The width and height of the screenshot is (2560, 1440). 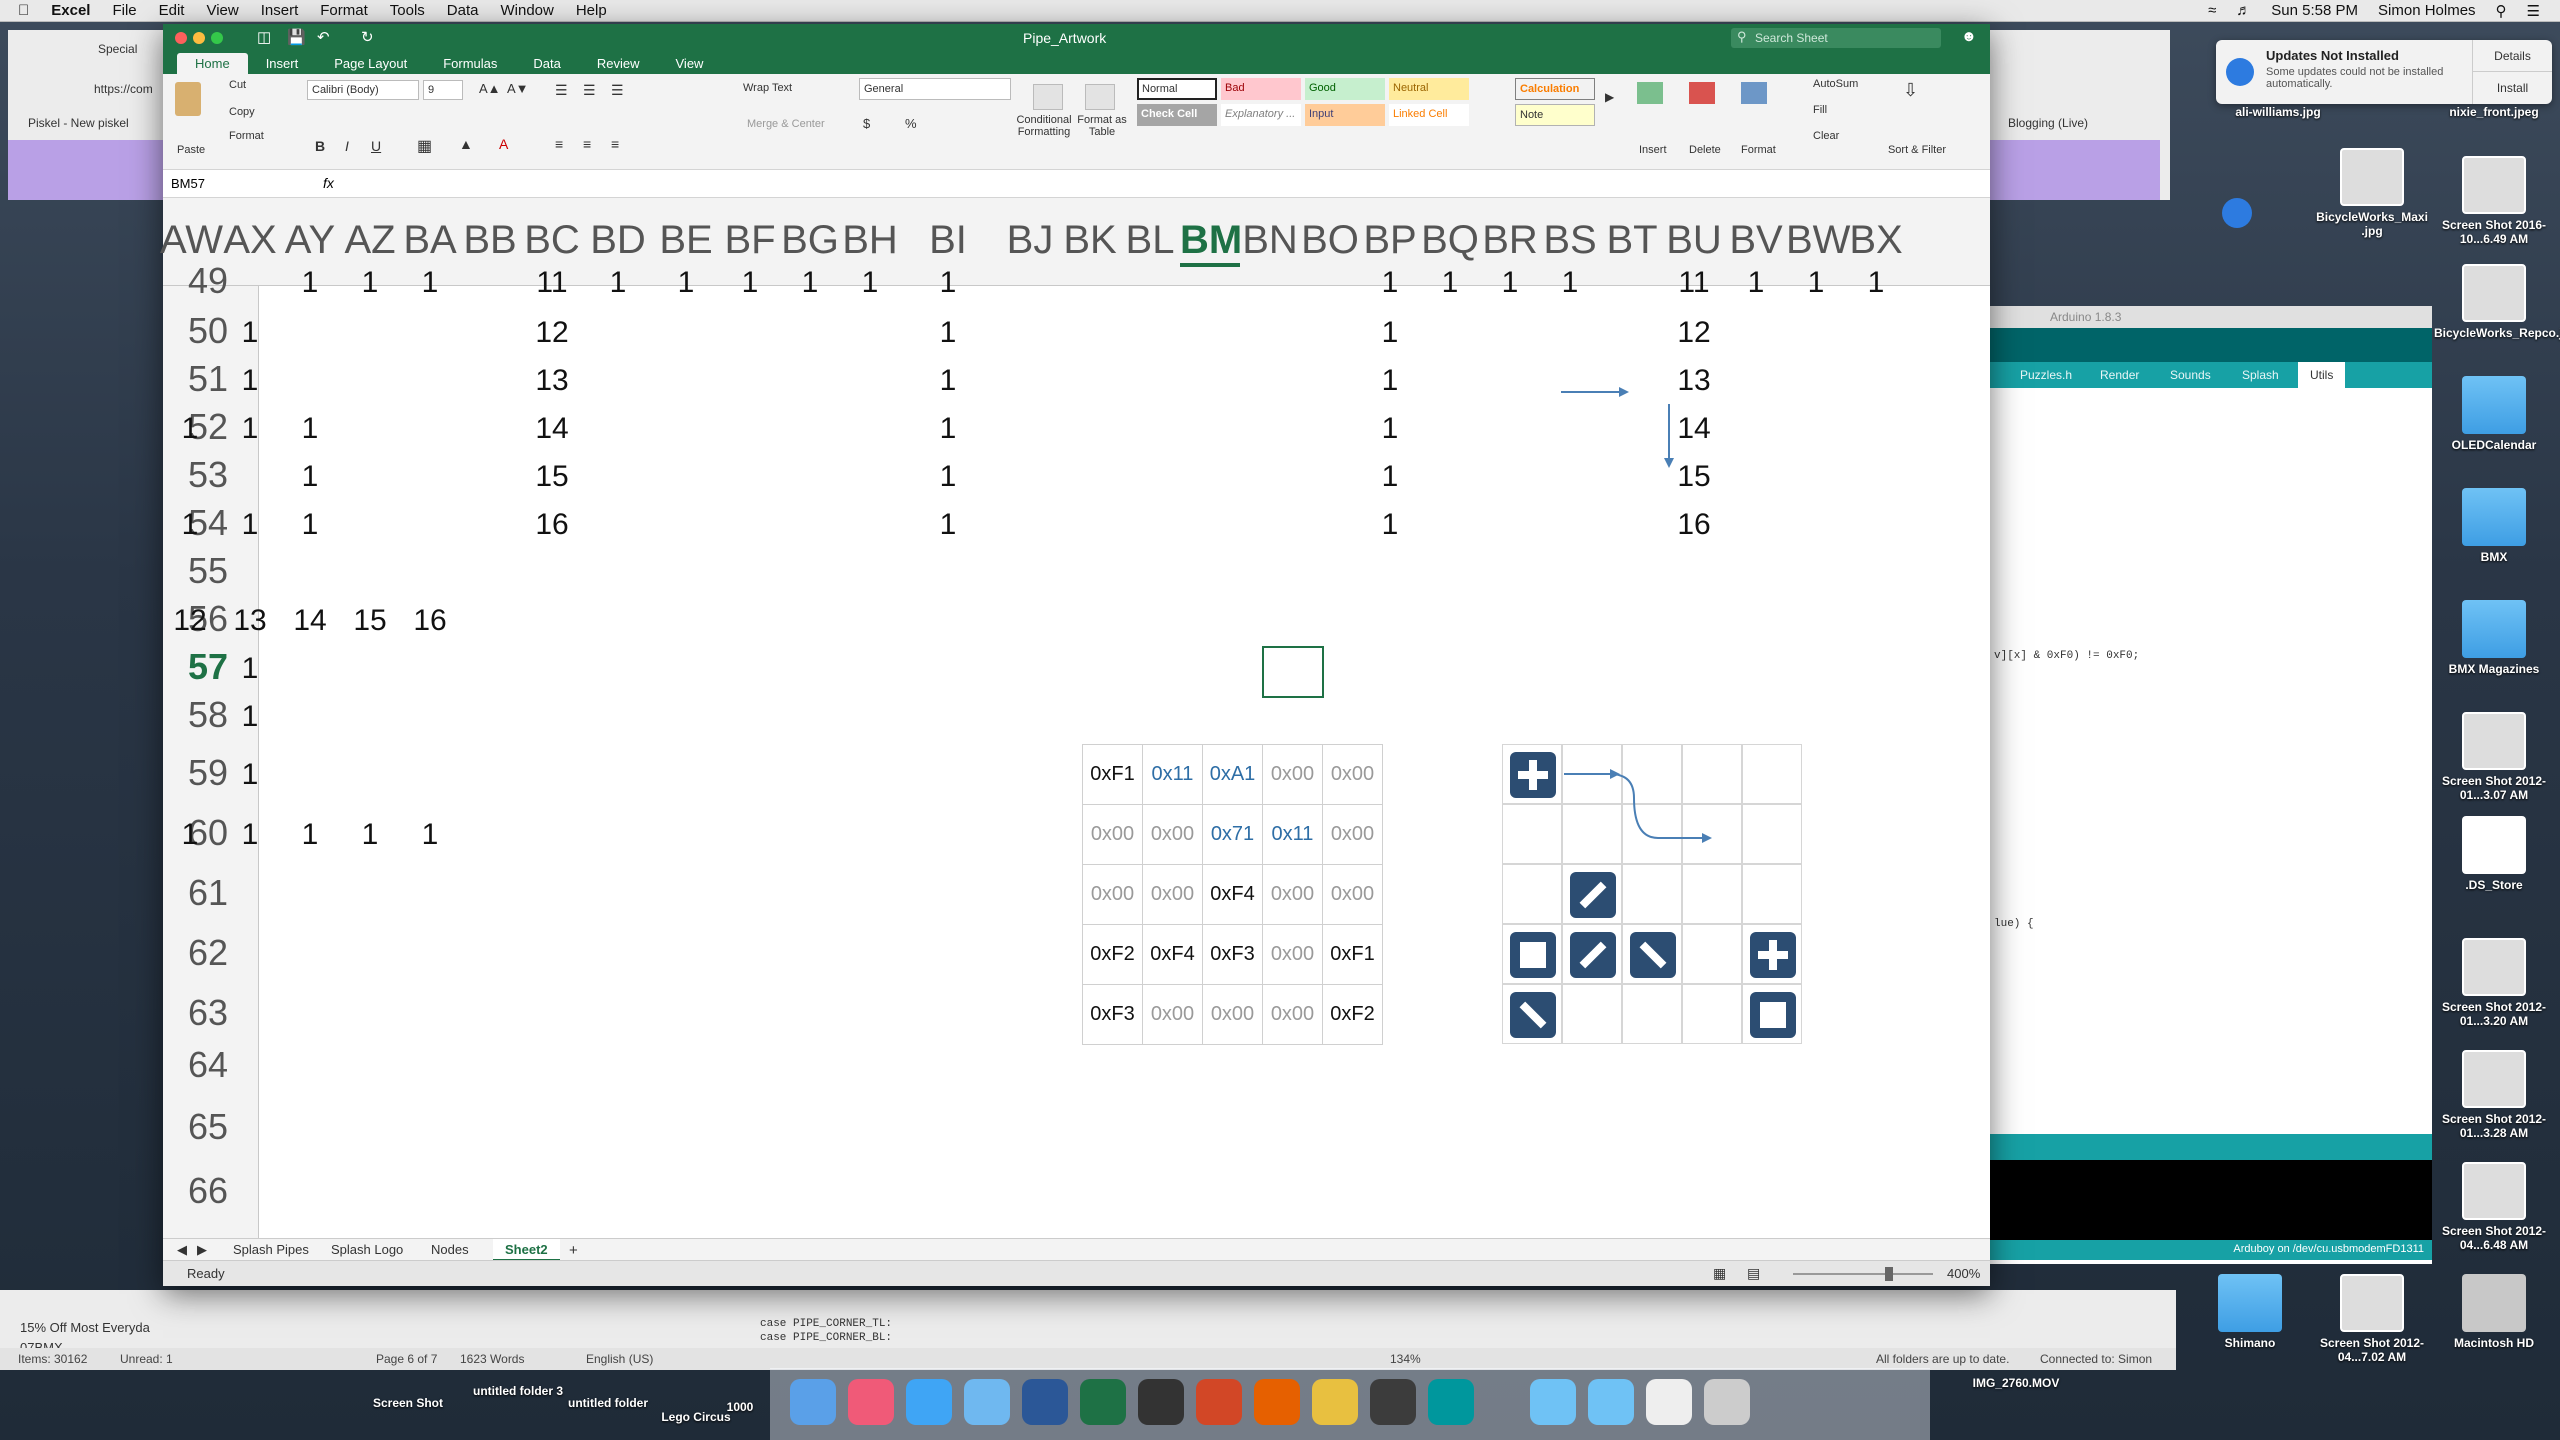 What do you see at coordinates (813, 1402) in the screenshot?
I see `finder-icon` at bounding box center [813, 1402].